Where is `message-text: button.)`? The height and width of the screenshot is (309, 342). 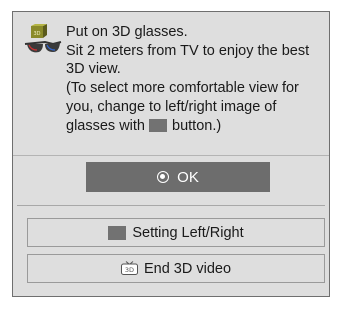
message-text: button.) is located at coordinates (197, 125).